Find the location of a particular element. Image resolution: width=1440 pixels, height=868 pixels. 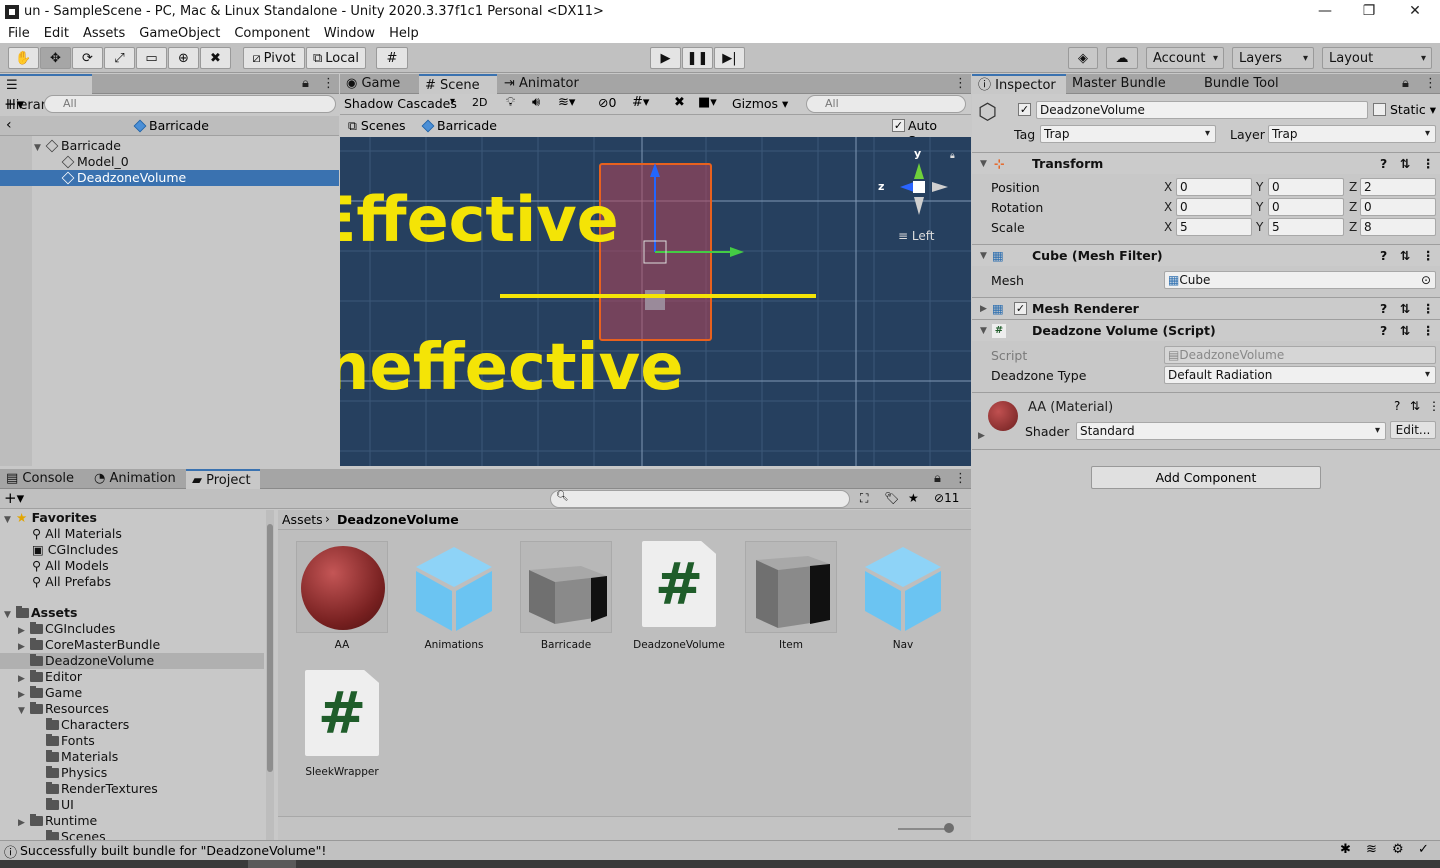

folder-item: ▶ CoreMasterBundle is located at coordinates (89, 645).